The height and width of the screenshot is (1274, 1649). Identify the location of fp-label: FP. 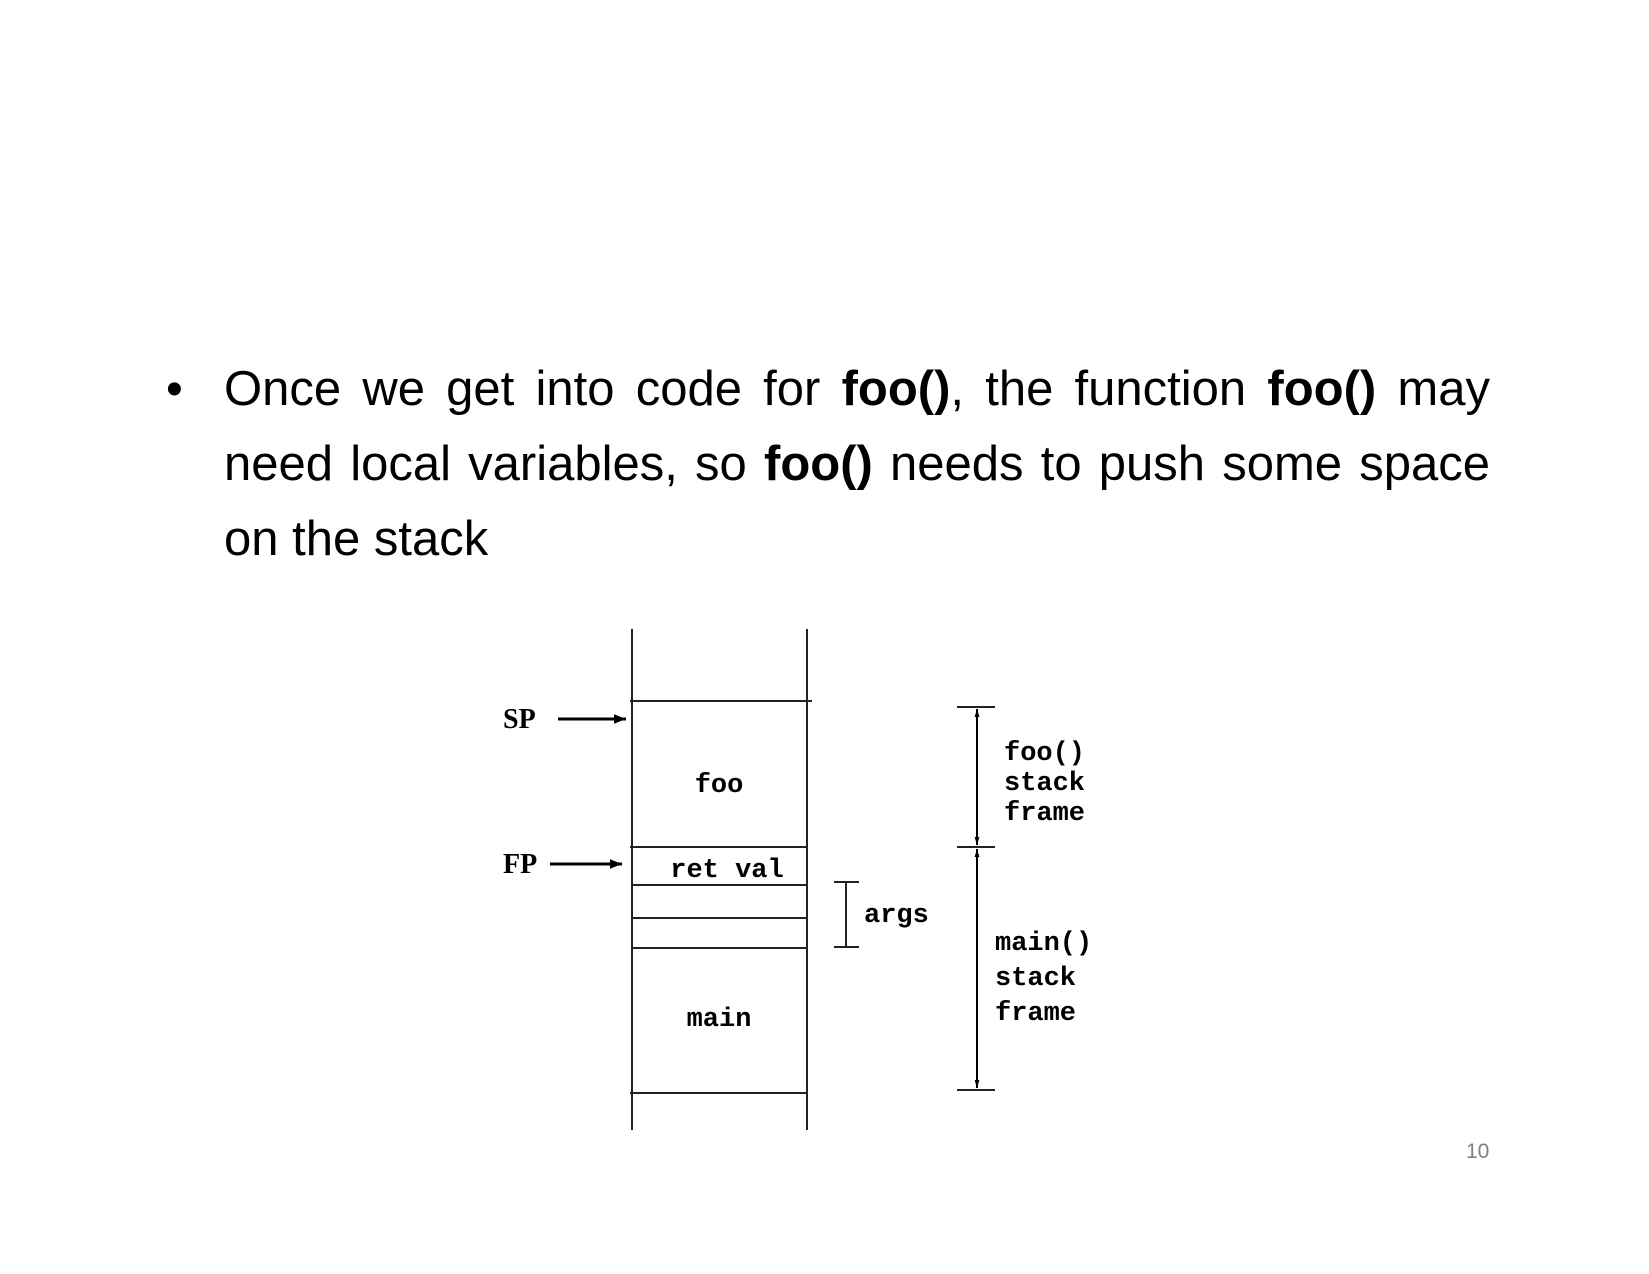
(520, 864).